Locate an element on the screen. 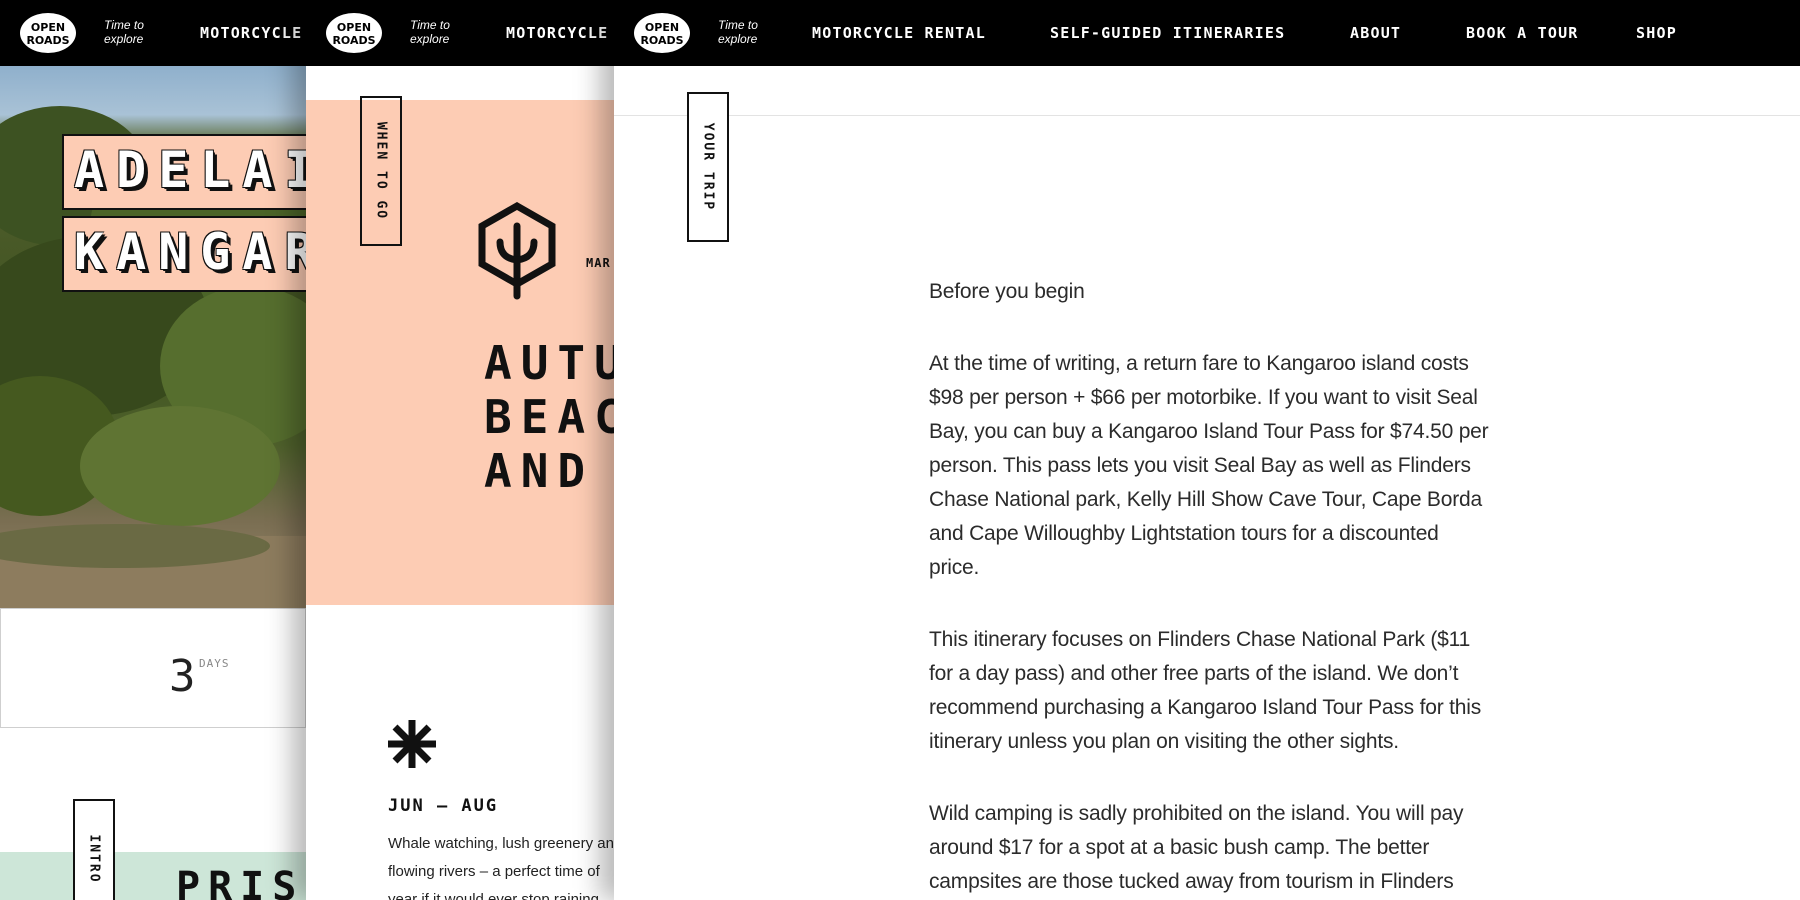 This screenshot has height=900, width=1800. your-trip-tab-label: YOUR TRIP is located at coordinates (708, 167).